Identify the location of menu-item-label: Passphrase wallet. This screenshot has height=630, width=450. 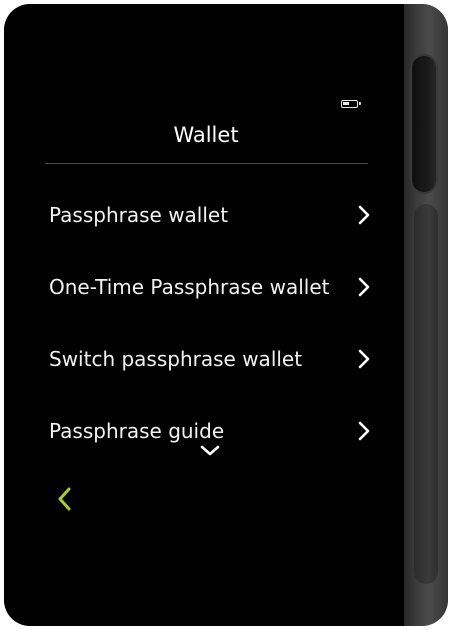
(139, 215).